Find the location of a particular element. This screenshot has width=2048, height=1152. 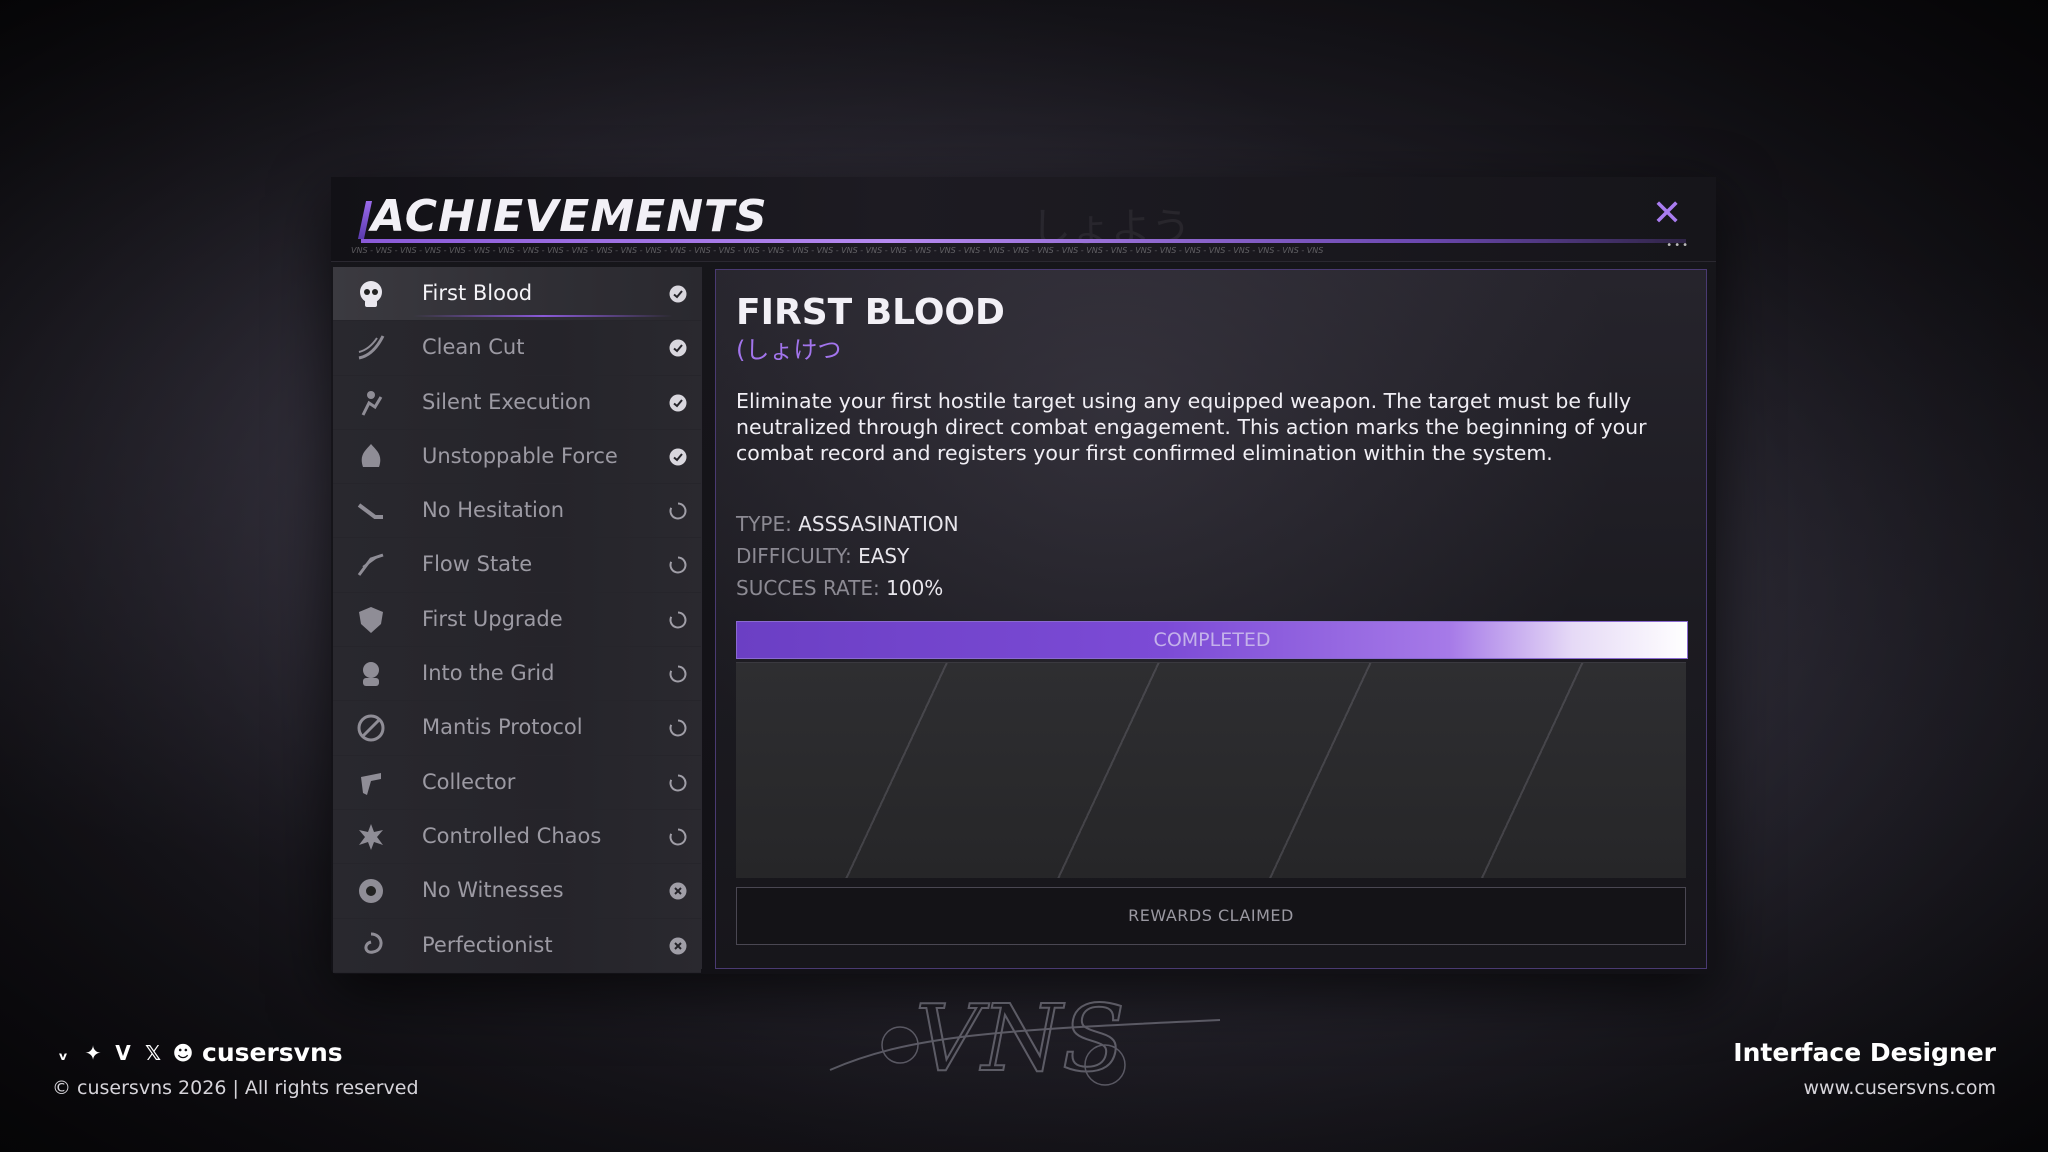

flame-icon is located at coordinates (371, 455).